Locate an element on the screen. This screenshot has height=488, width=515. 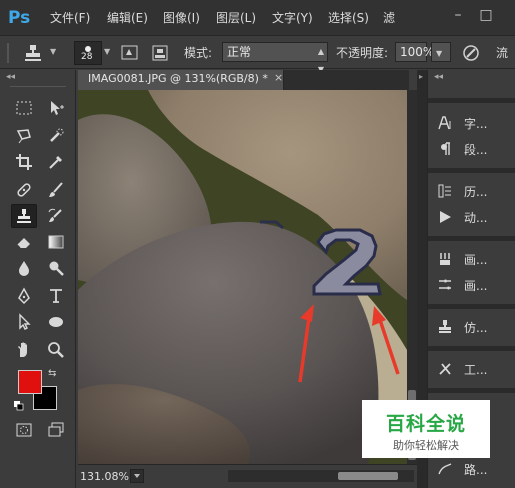
preset-dropdown-arrow: ▼ is located at coordinates (53, 52).